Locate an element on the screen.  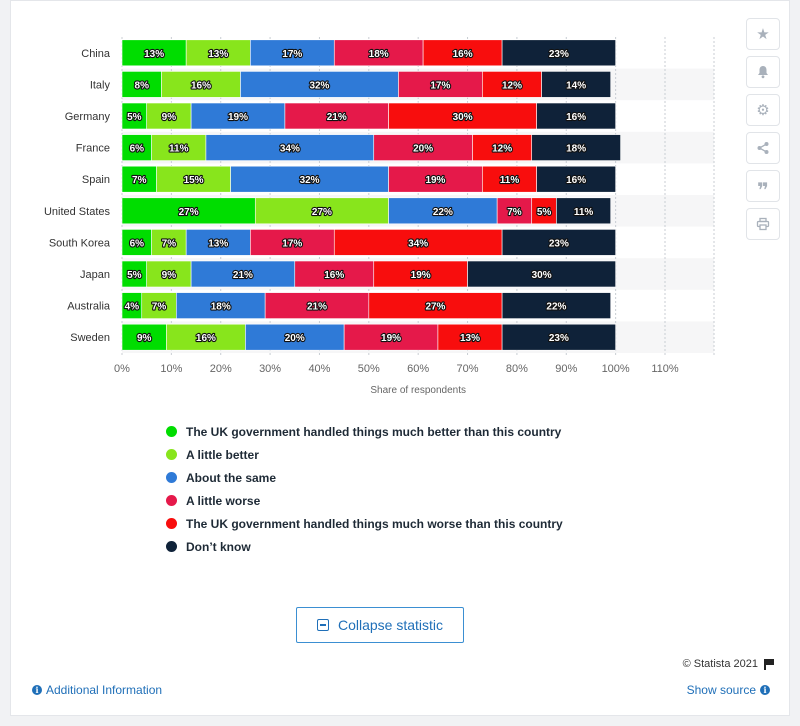
bell-icon is located at coordinates (763, 72).